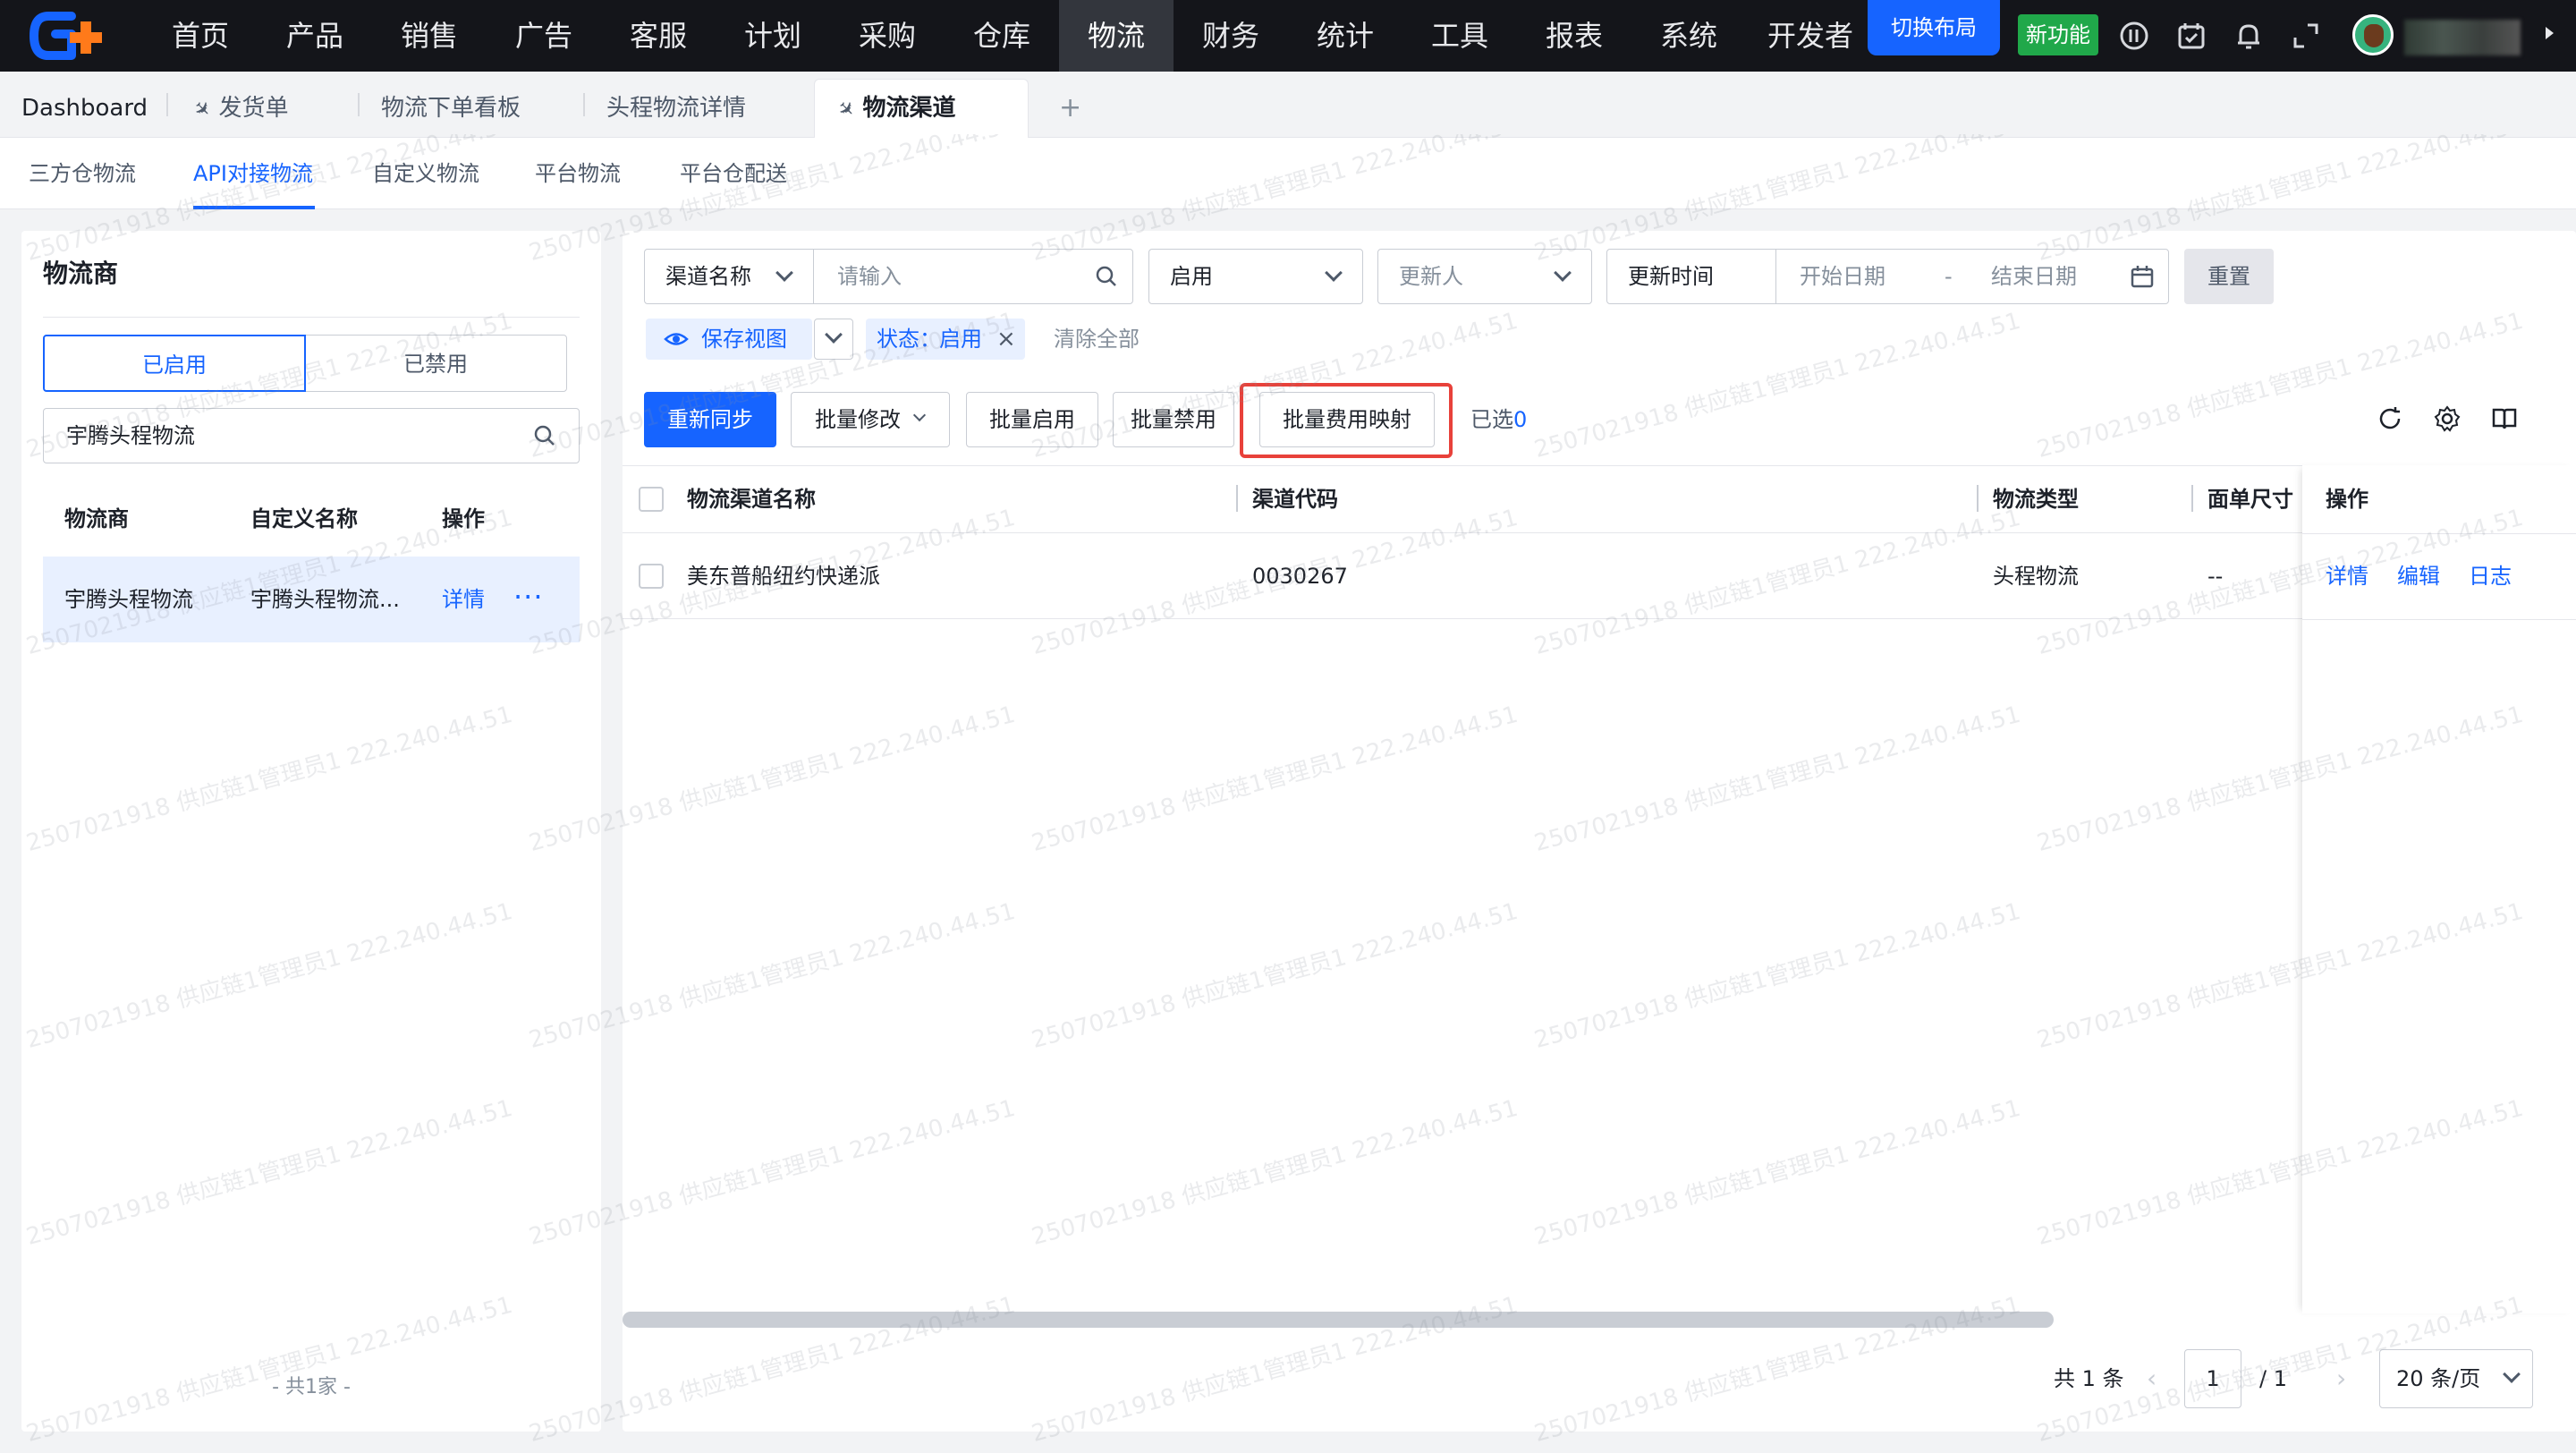  I want to click on scrollbar-thumb, so click(1338, 1320).